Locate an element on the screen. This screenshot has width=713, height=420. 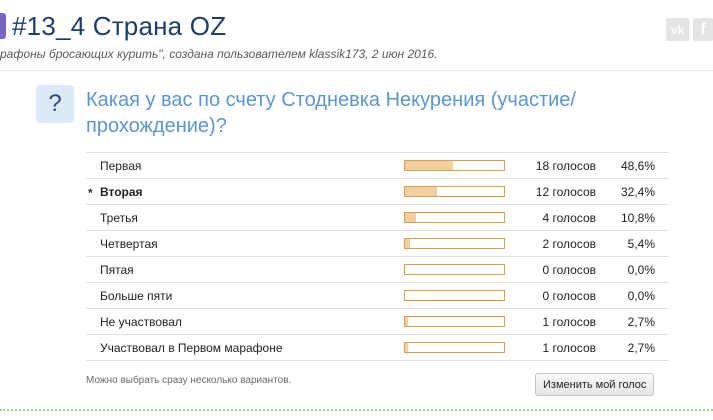
poll-option-label: Первая is located at coordinates (121, 166).